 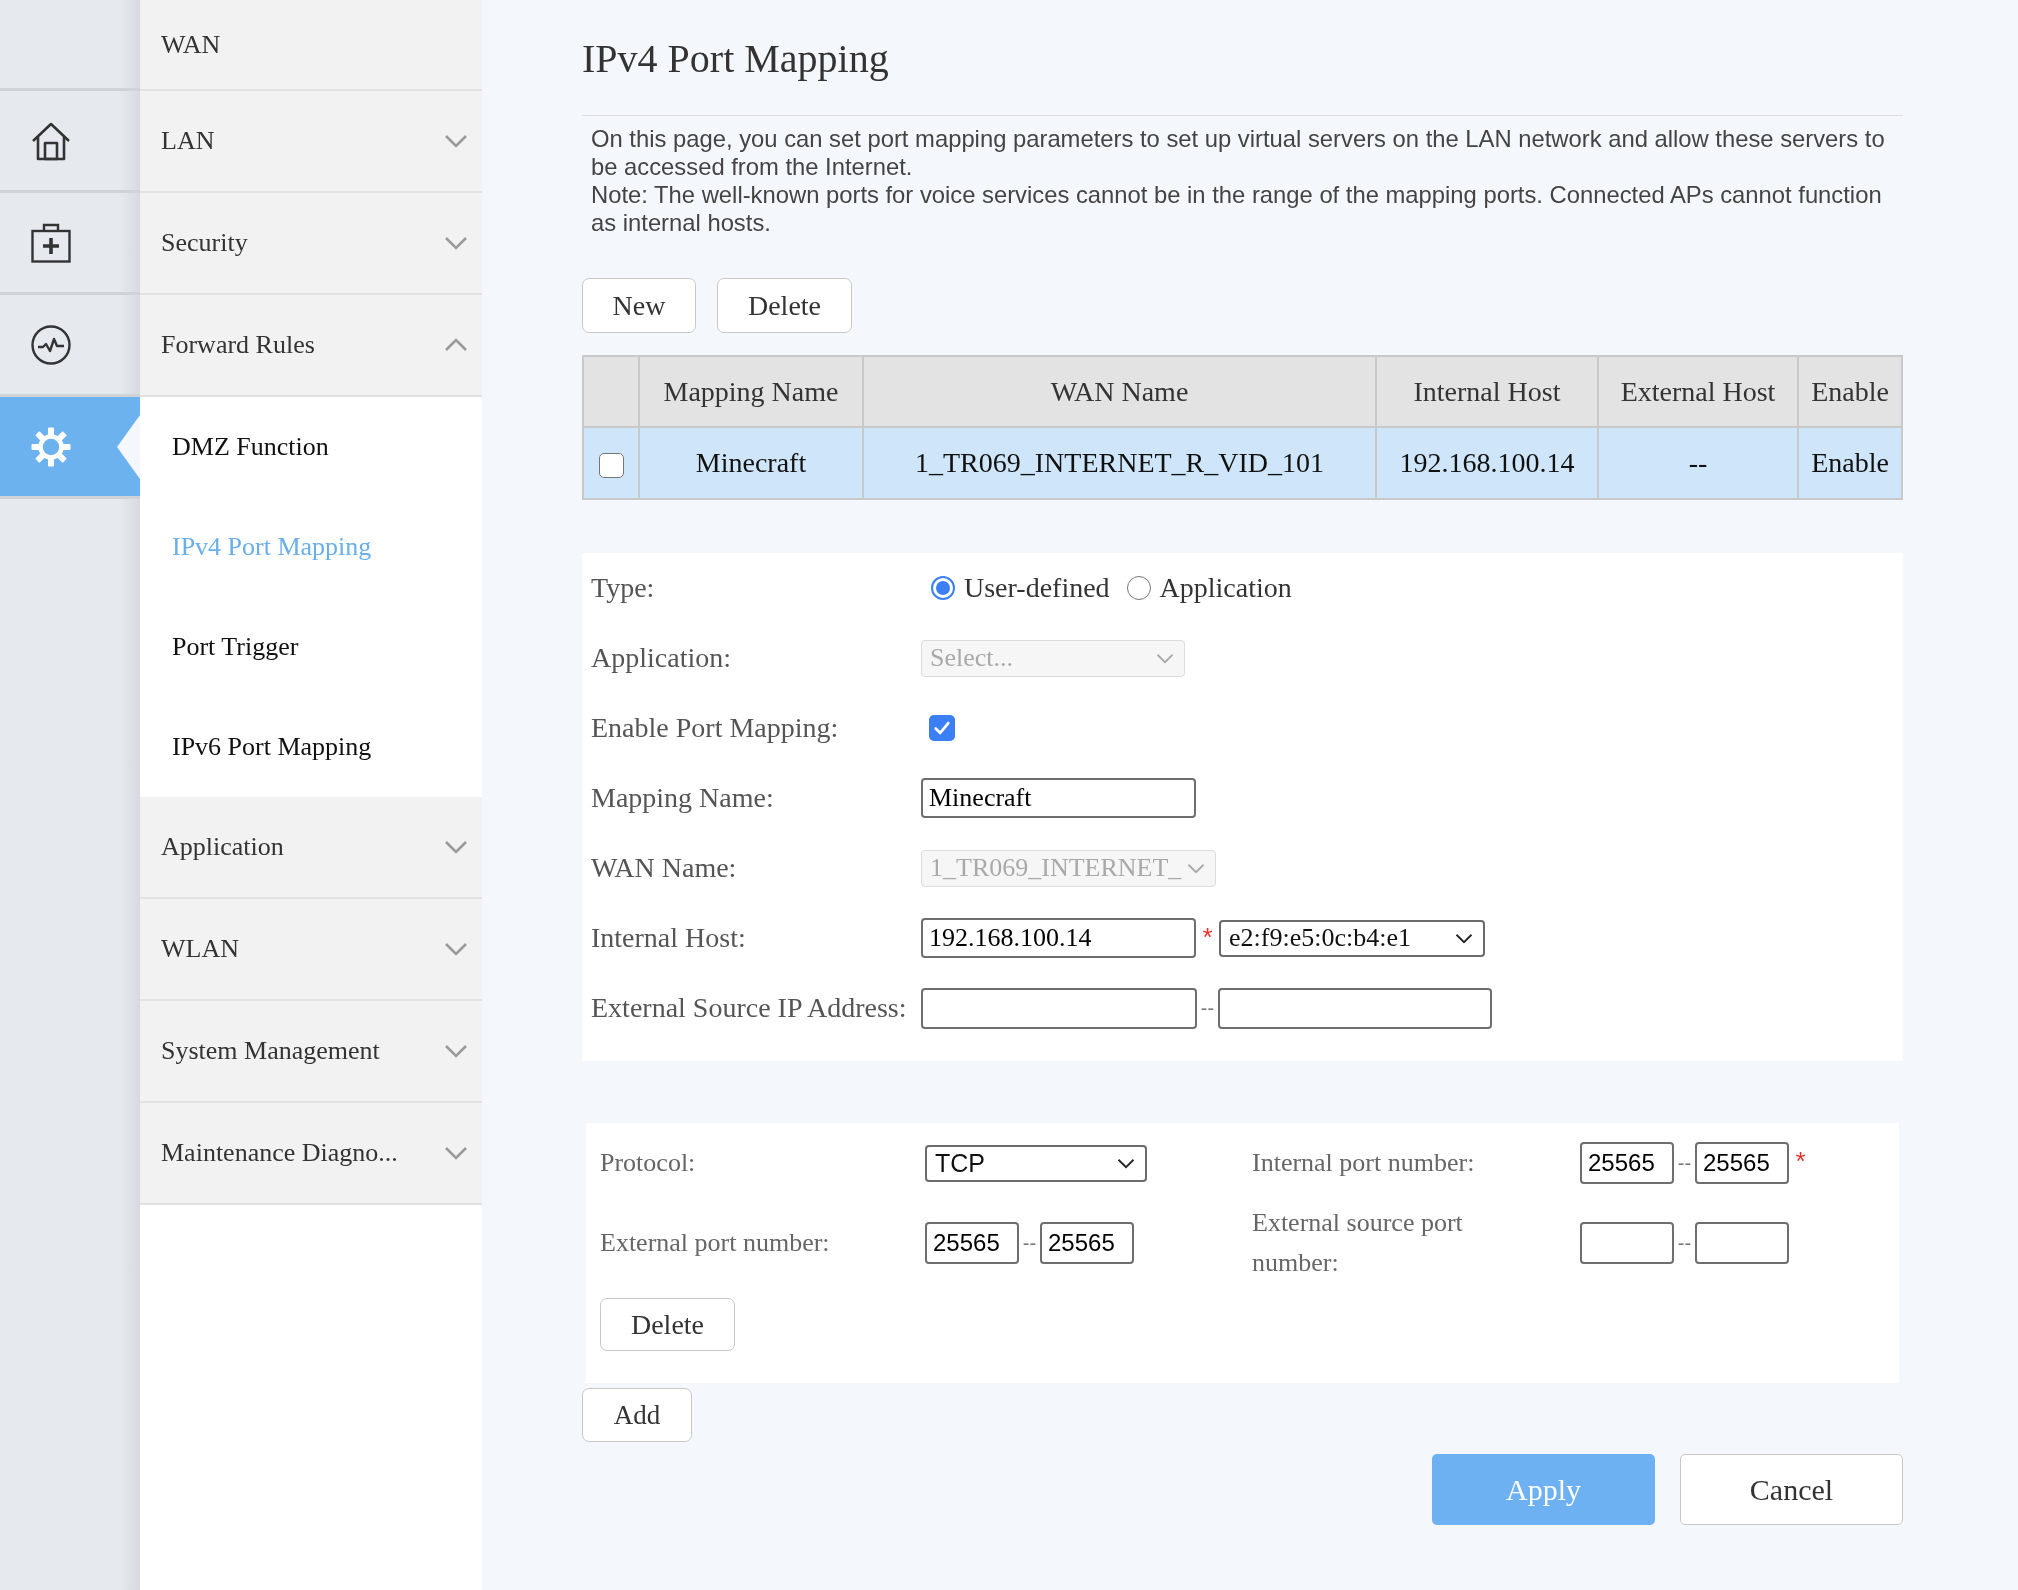 What do you see at coordinates (669, 938) in the screenshot?
I see `field-label: Internal Host:` at bounding box center [669, 938].